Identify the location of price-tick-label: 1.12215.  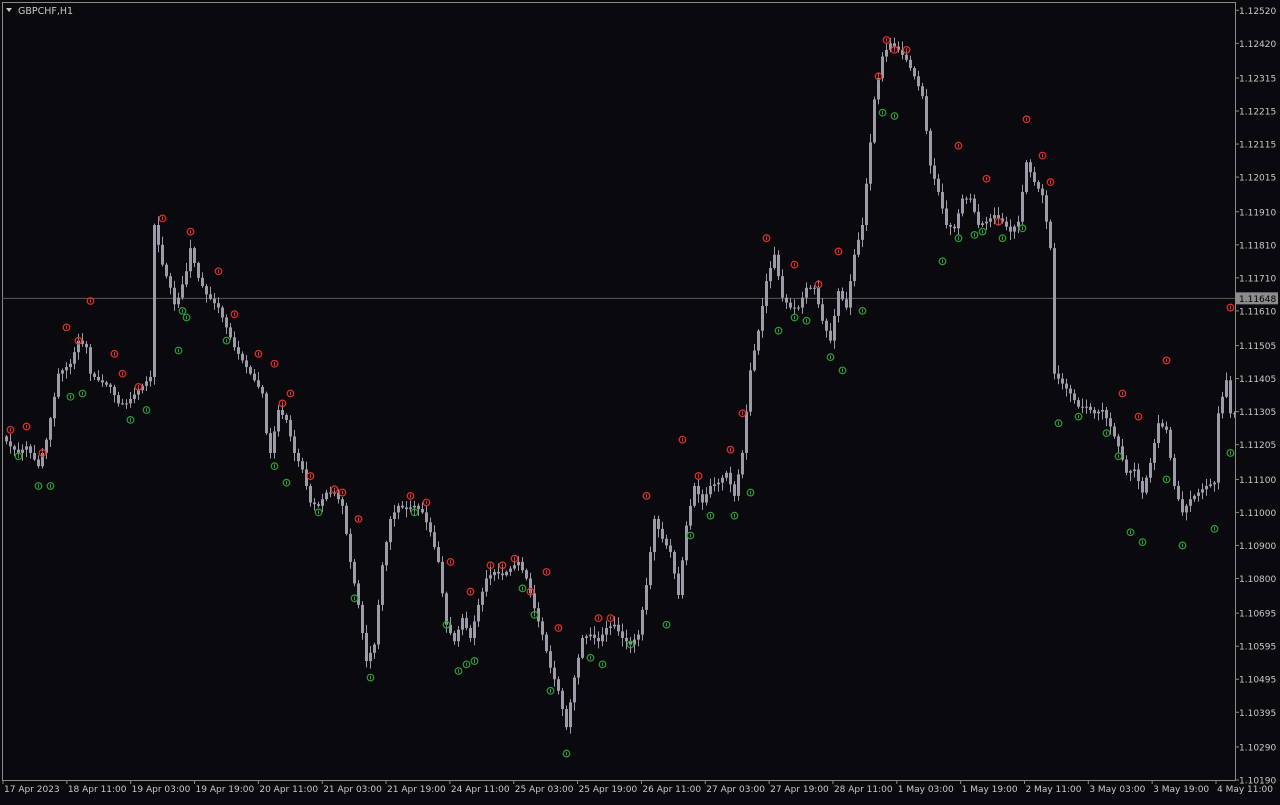
(1257, 113).